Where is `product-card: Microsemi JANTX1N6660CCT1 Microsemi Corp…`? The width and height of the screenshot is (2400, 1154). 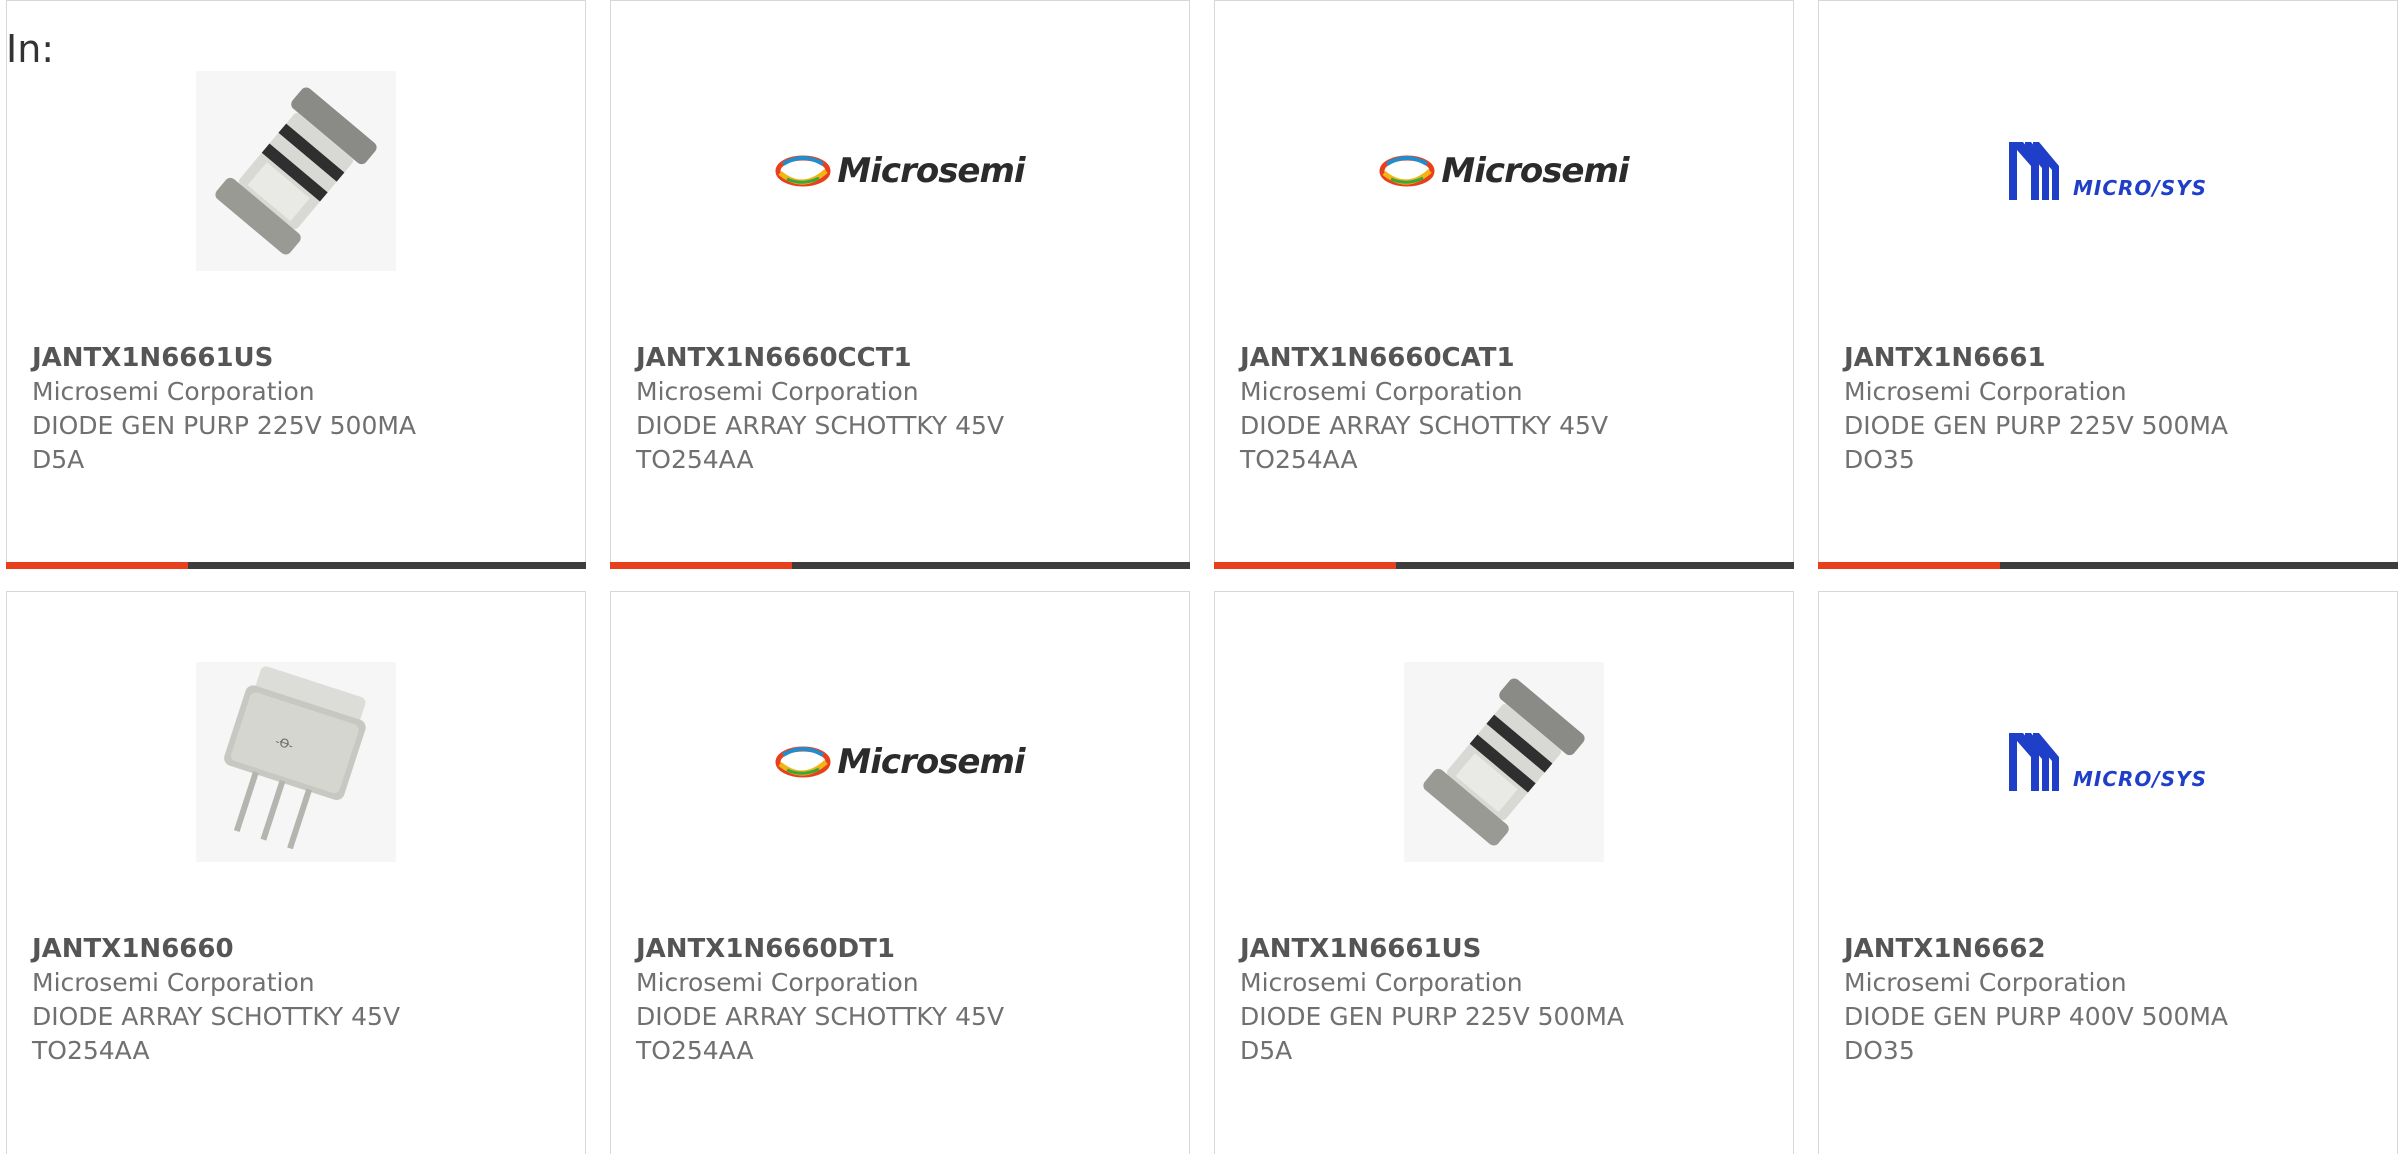 product-card: Microsemi JANTX1N6660CCT1 Microsemi Corp… is located at coordinates (900, 284).